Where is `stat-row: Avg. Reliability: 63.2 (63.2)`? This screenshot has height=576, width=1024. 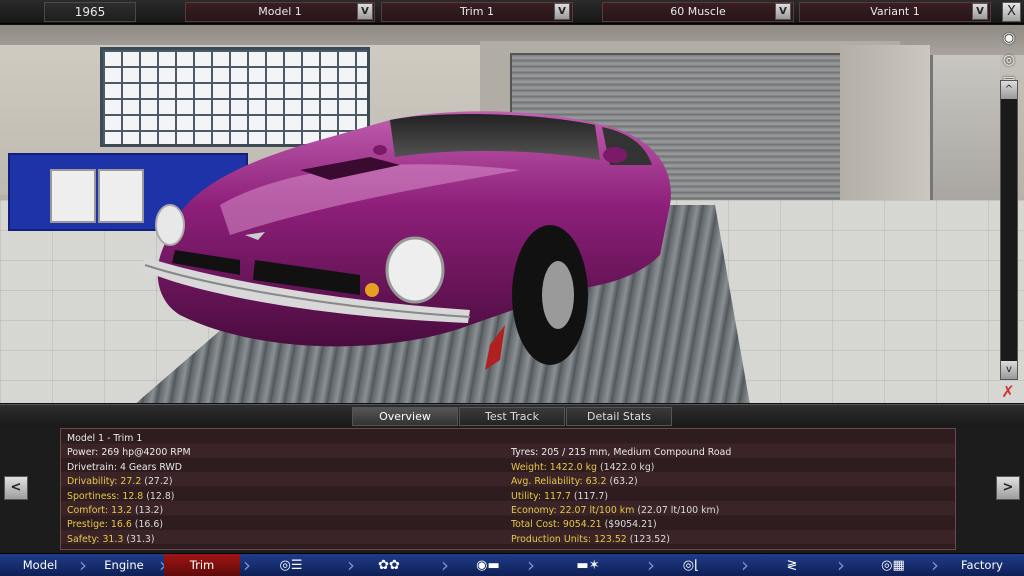
stat-row: Avg. Reliability: 63.2 (63.2) is located at coordinates (621, 482).